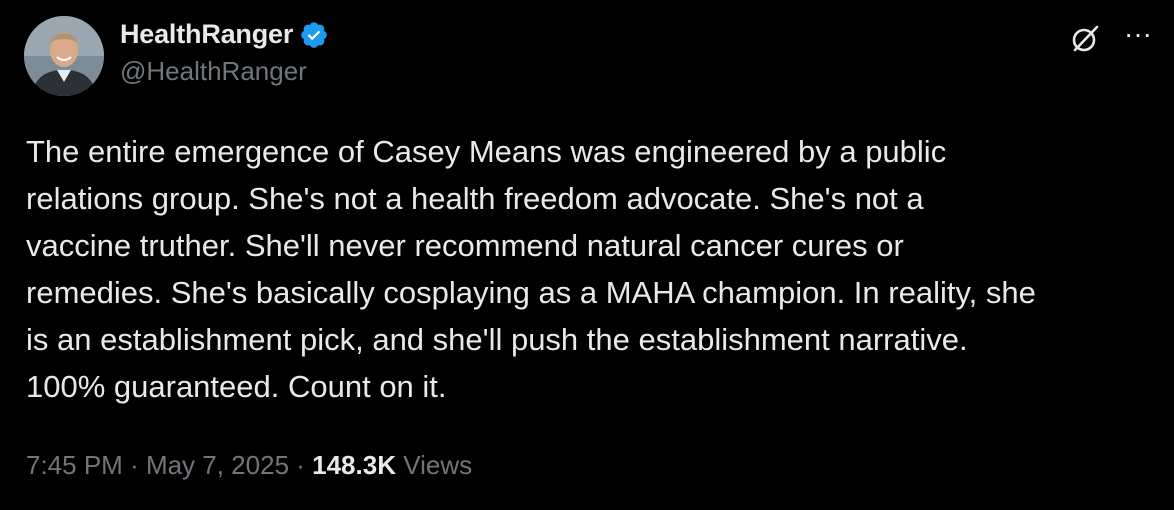  I want to click on name-row: HealthRanger, so click(224, 34).